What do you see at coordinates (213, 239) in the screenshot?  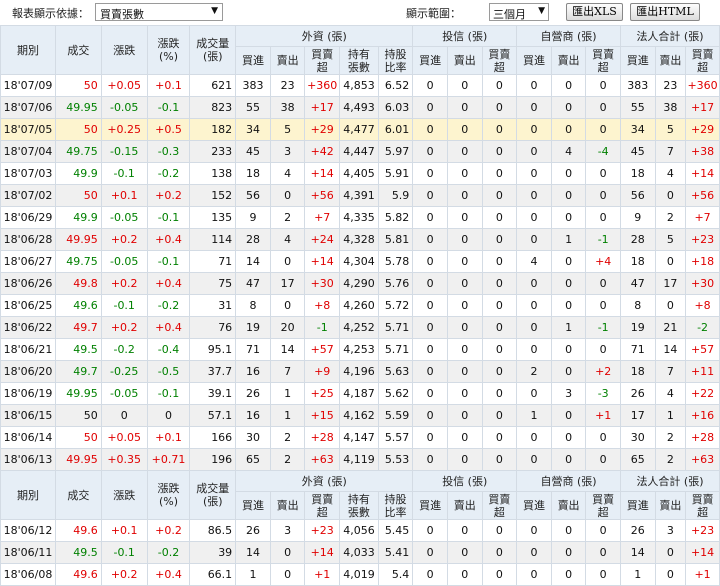 I see `table-cell: 114` at bounding box center [213, 239].